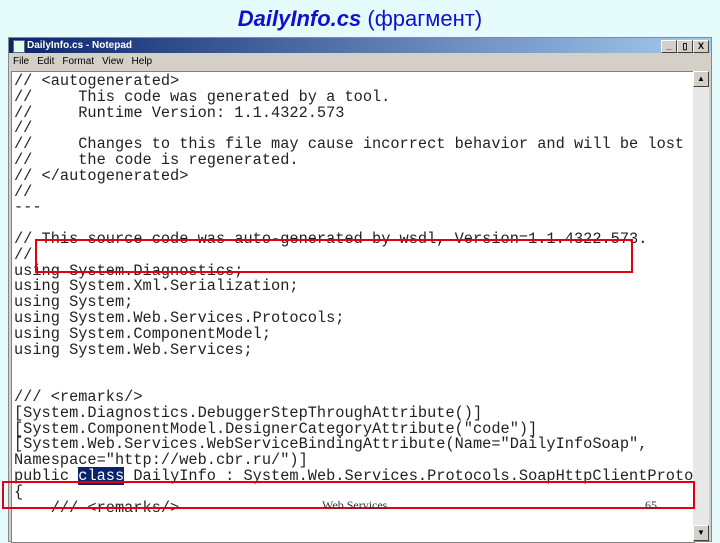 The width and height of the screenshot is (720, 543). I want to click on wsdl-highlight-box, so click(334, 256).